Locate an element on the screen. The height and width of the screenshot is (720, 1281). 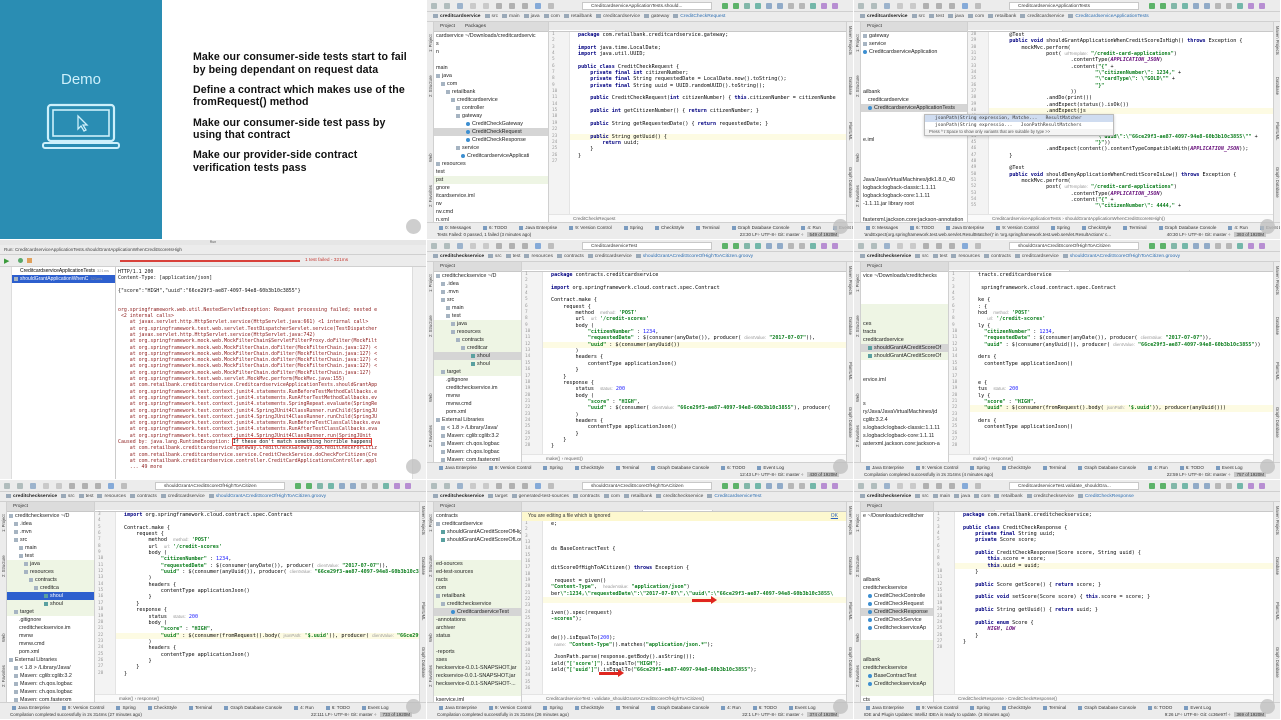
project-pane-tab: Project is located at coordinates (874, 506).